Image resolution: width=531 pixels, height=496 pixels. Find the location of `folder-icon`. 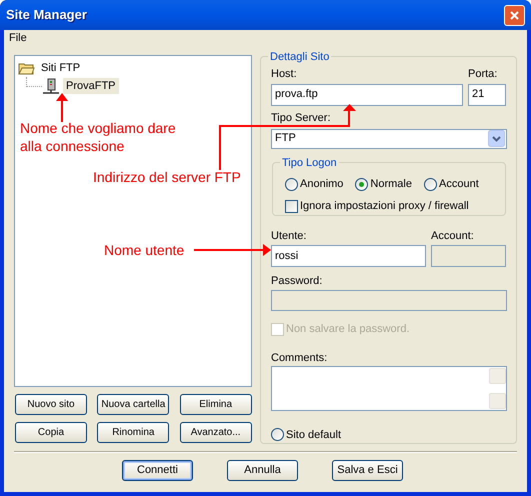

folder-icon is located at coordinates (26, 68).